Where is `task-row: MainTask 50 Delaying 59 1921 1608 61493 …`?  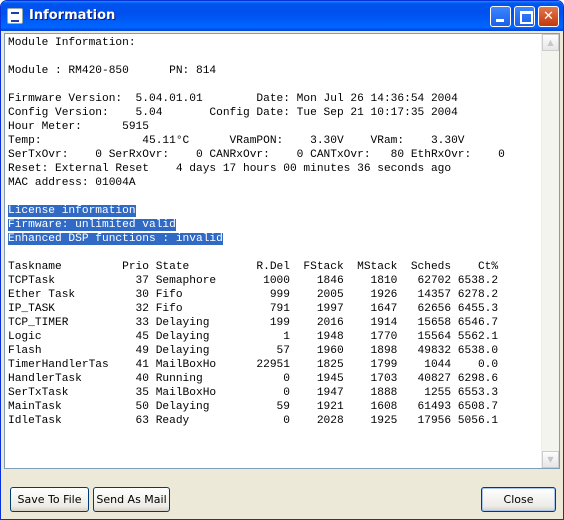 task-row: MainTask 50 Delaying 59 1921 1608 61493 … is located at coordinates (253, 407).